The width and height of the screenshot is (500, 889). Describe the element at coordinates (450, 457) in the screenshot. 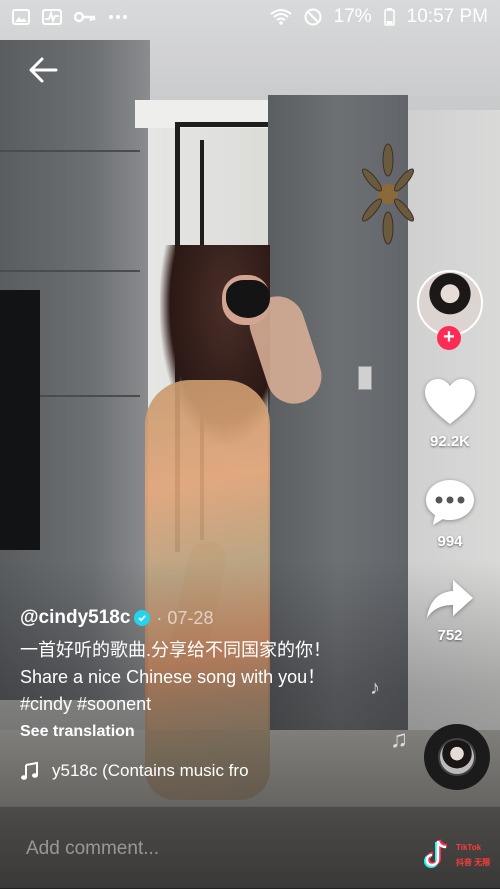

I see `action-rail: + 92.2K 994 752` at that location.